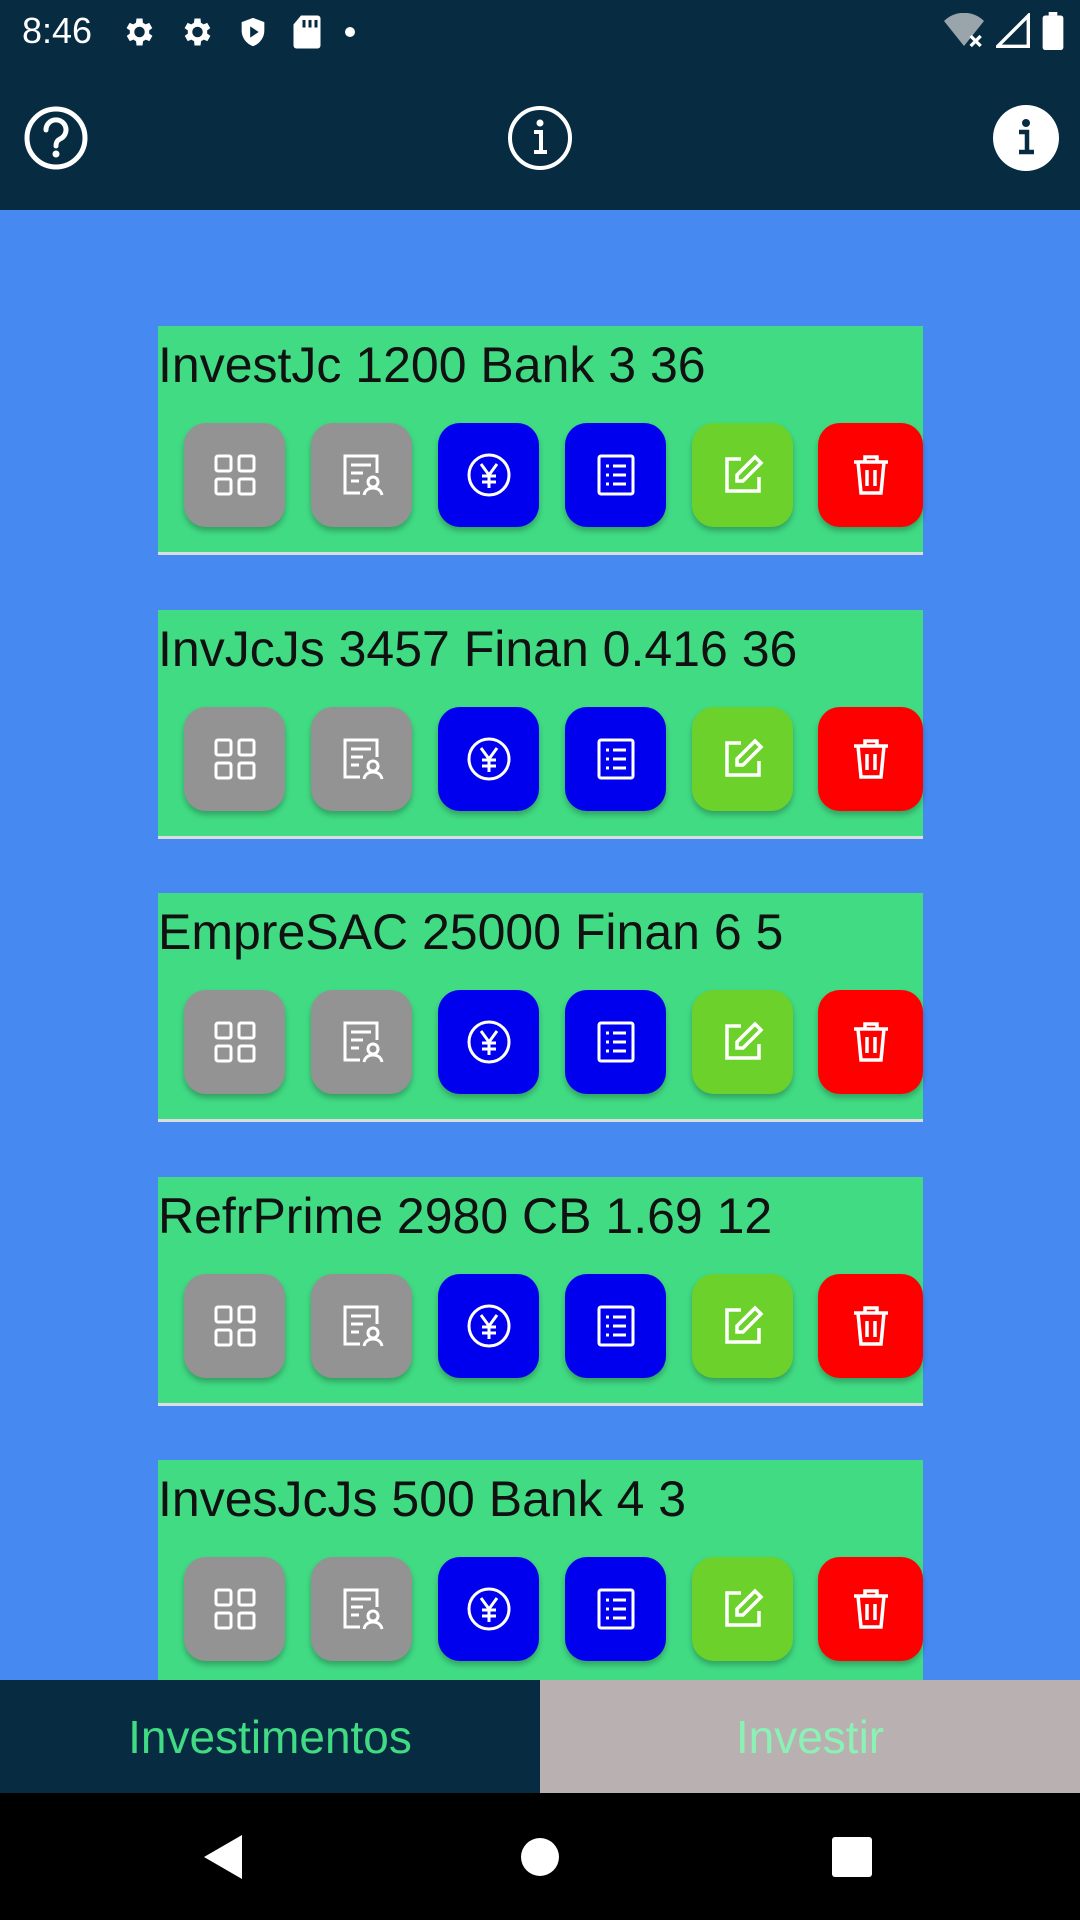 The width and height of the screenshot is (1080, 1920). Describe the element at coordinates (810, 1736) in the screenshot. I see `tab-investir: Investir` at that location.